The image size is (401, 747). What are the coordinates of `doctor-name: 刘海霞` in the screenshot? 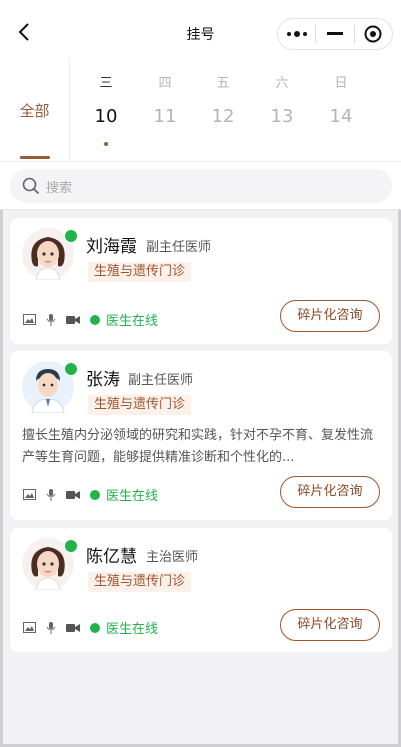 It's located at (111, 247).